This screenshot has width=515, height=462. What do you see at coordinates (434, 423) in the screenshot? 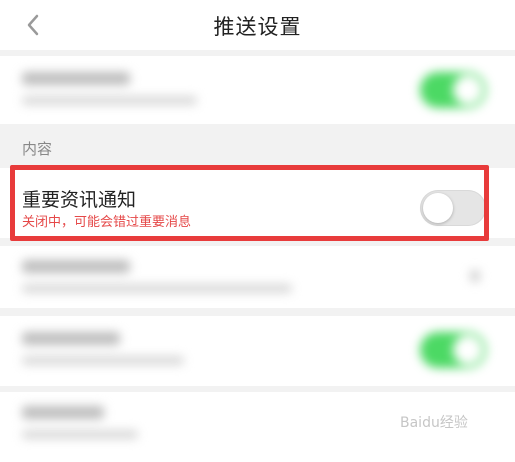
I see `baidu-jingyan-watermark: Baidu经验` at bounding box center [434, 423].